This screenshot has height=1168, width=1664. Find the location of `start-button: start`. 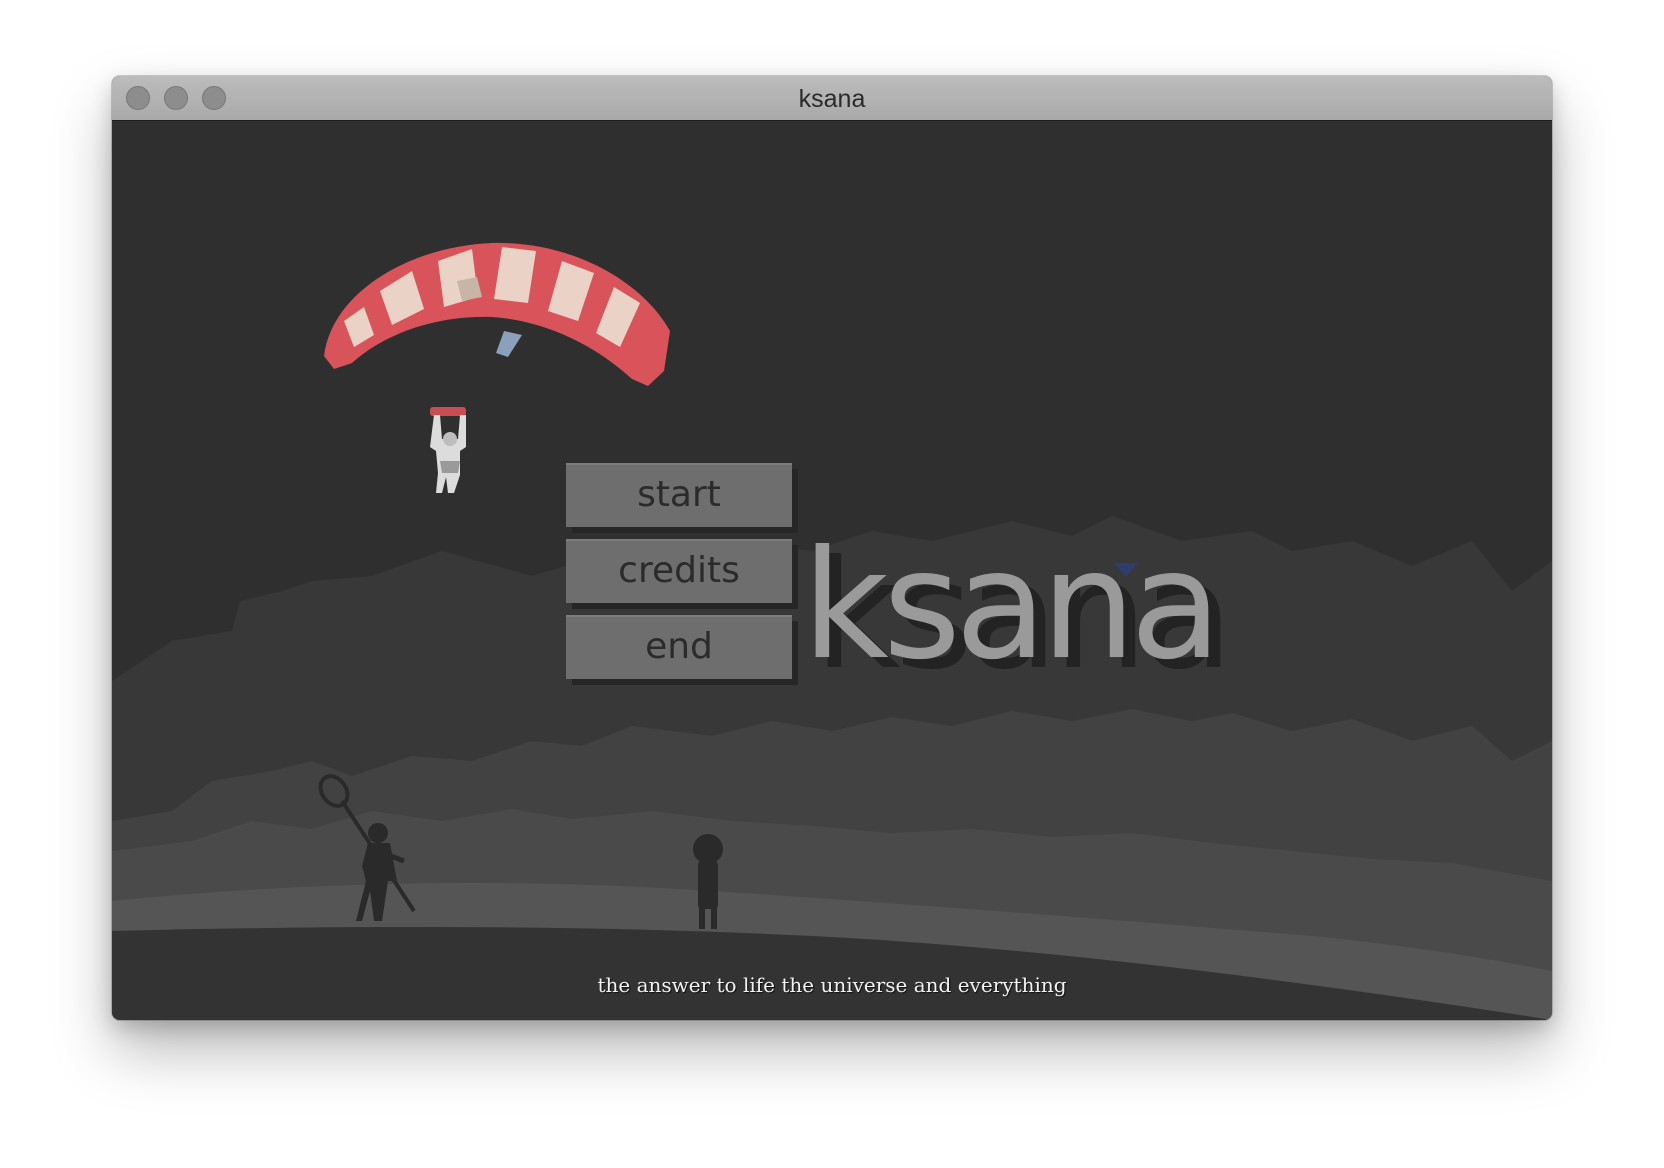

start-button: start is located at coordinates (679, 495).